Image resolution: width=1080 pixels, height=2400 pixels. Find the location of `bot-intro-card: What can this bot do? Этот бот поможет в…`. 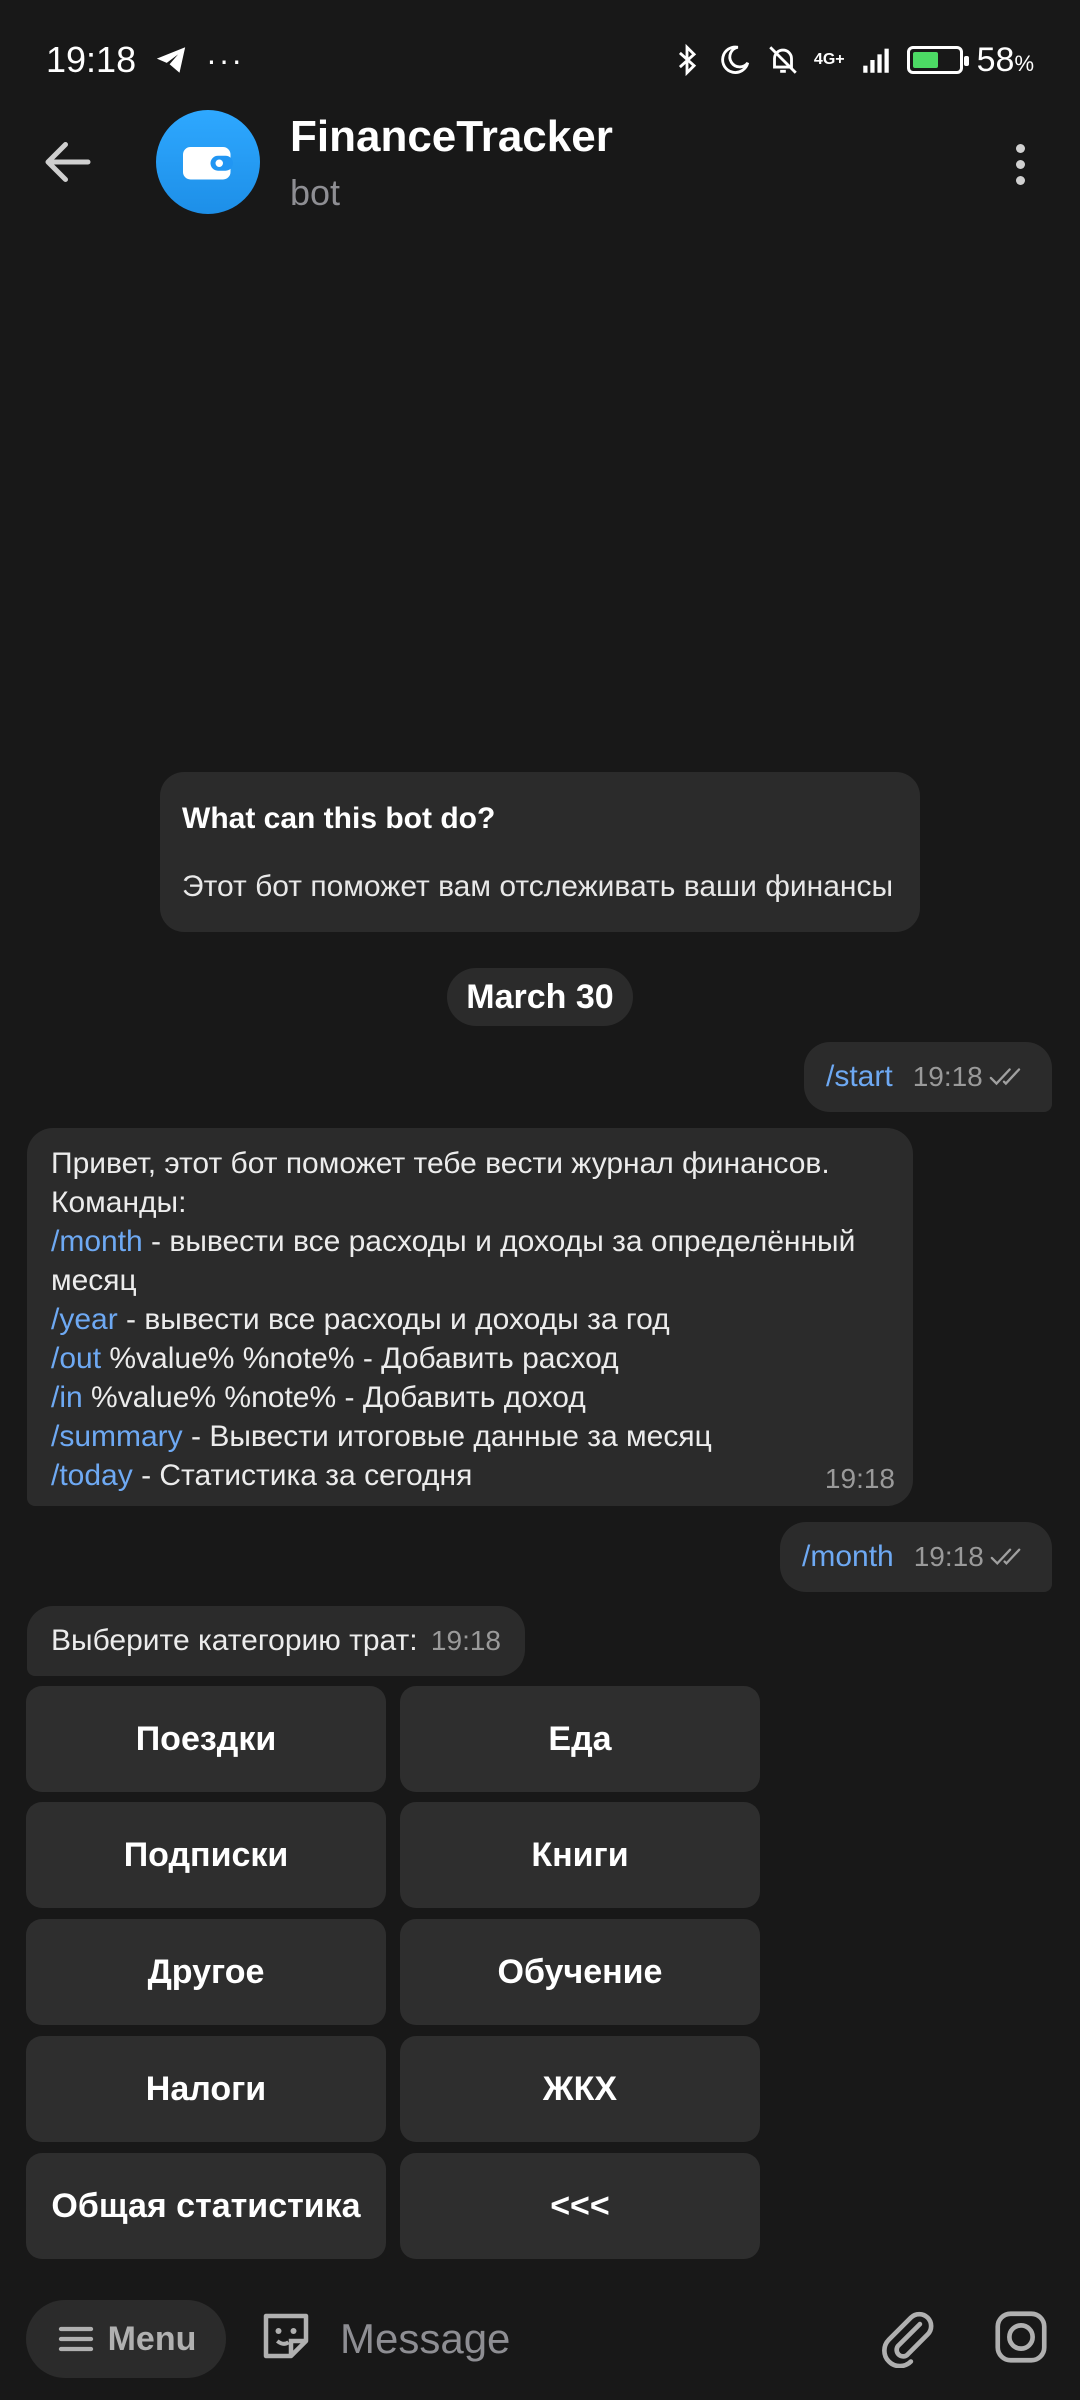

bot-intro-card: What can this bot do? Этот бот поможет в… is located at coordinates (540, 852).